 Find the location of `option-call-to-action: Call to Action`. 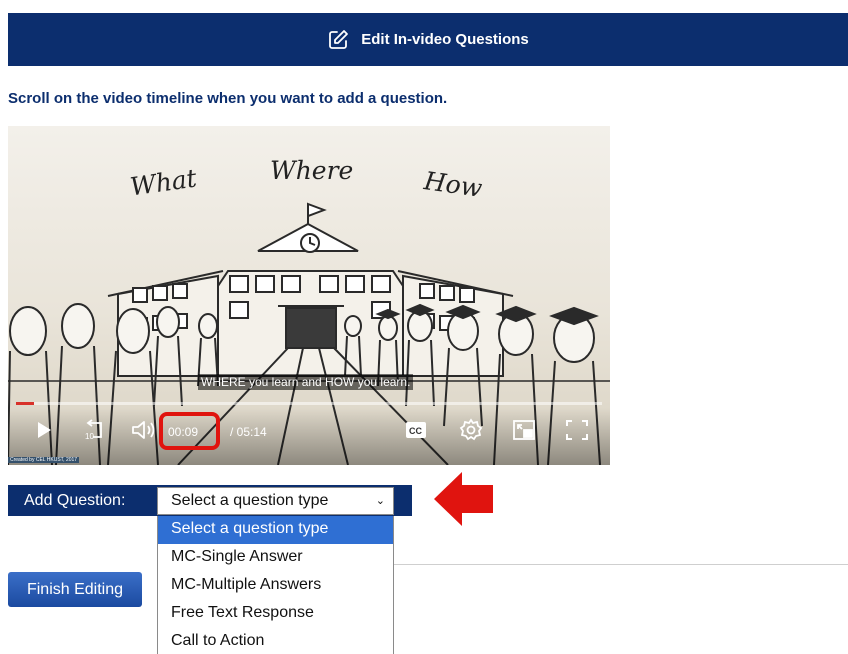

option-call-to-action: Call to Action is located at coordinates (275, 641).